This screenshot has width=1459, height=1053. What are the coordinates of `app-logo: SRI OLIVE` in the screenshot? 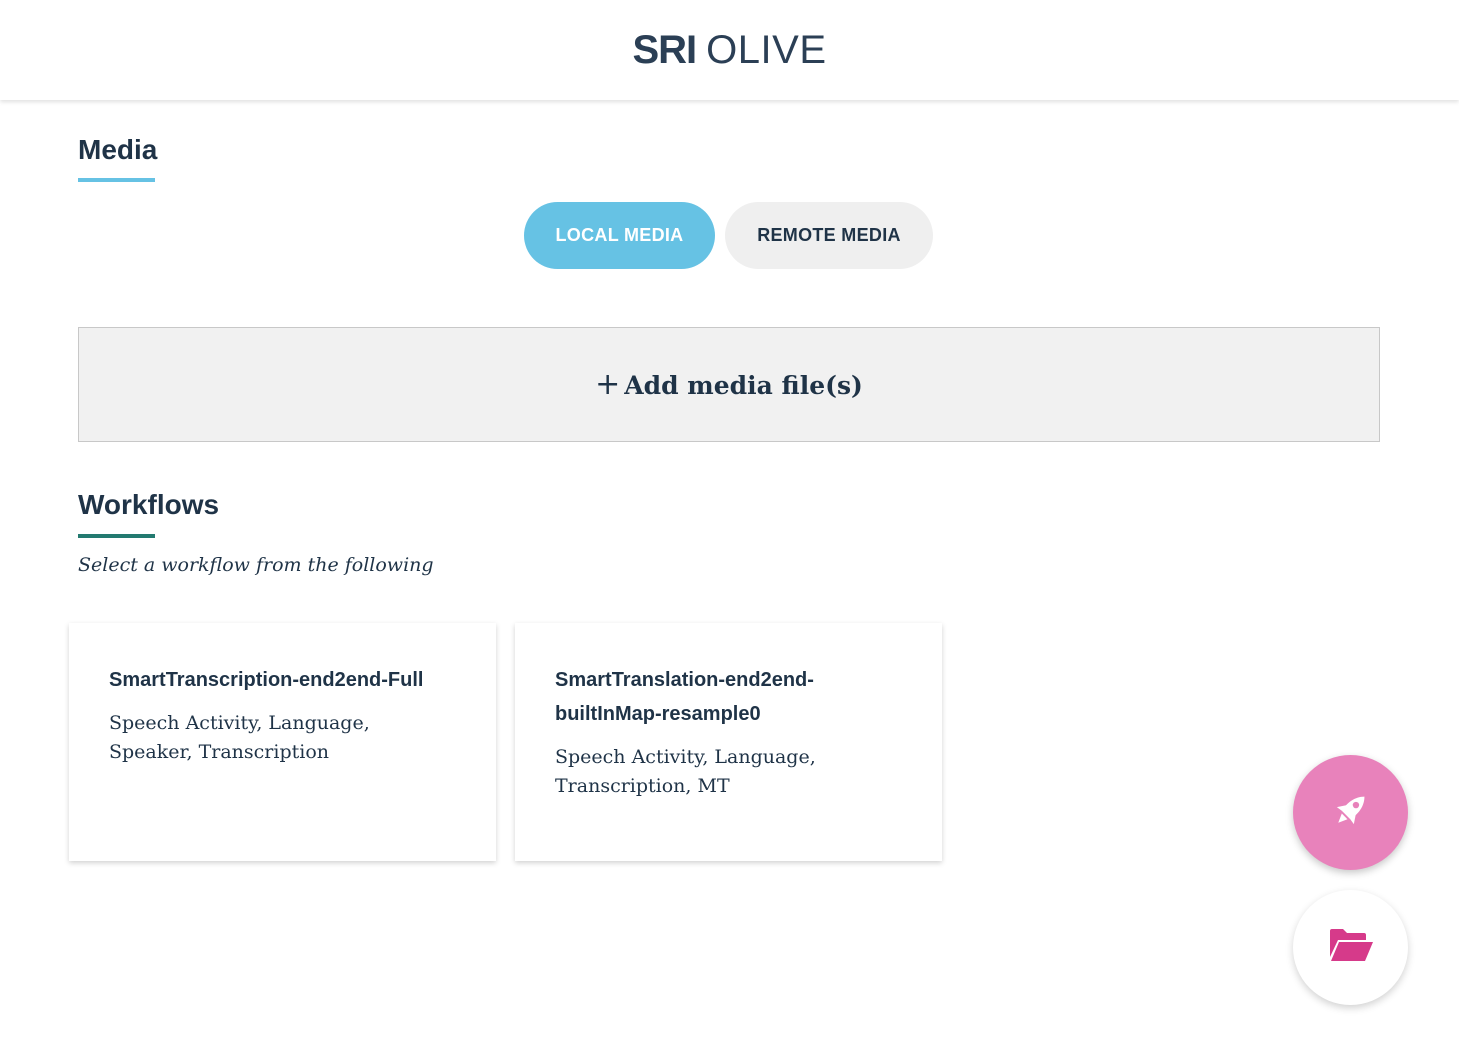 It's located at (729, 50).